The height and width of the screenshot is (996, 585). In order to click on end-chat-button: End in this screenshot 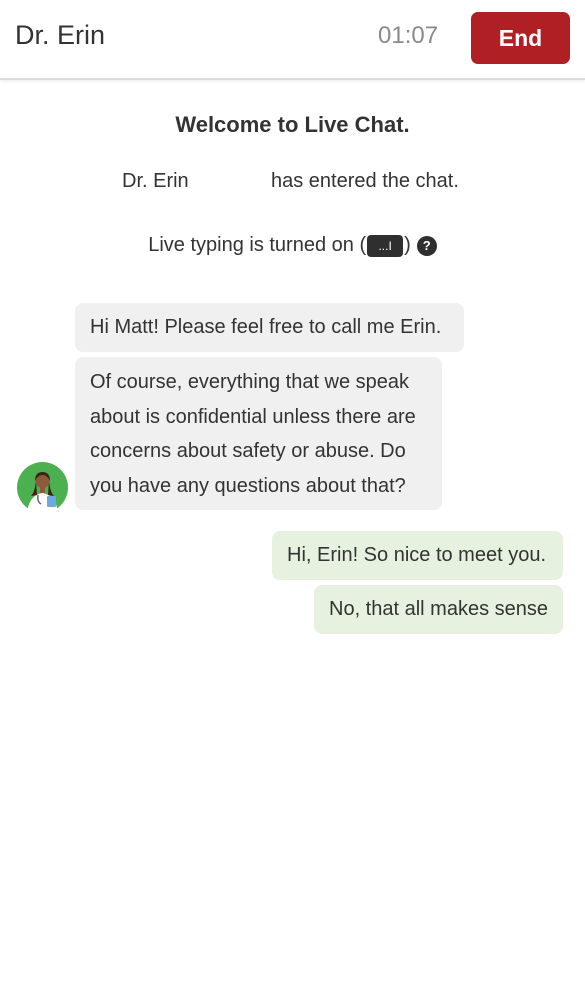, I will do `click(520, 38)`.